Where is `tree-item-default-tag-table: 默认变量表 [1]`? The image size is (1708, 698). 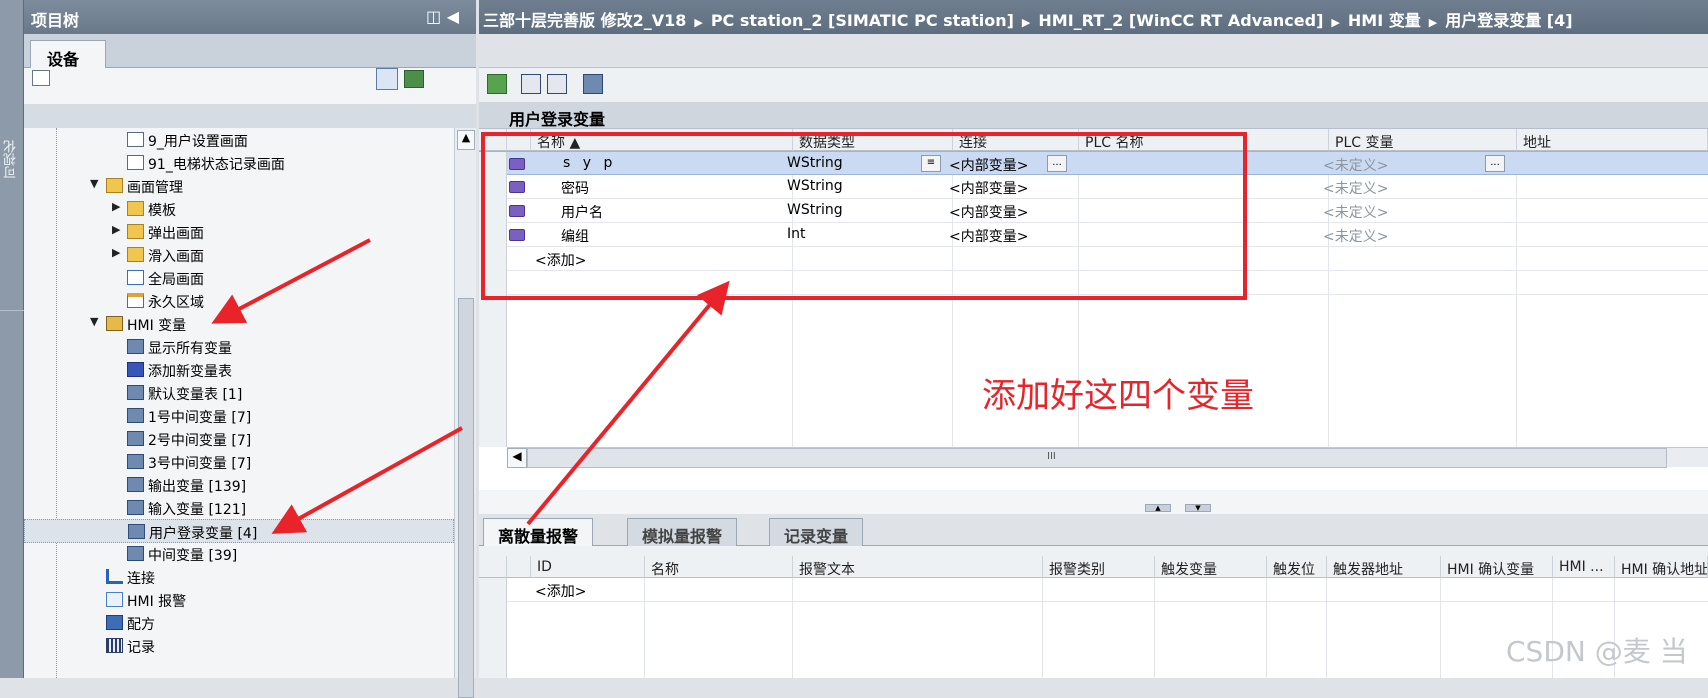 tree-item-default-tag-table: 默认变量表 [1] is located at coordinates (239, 393).